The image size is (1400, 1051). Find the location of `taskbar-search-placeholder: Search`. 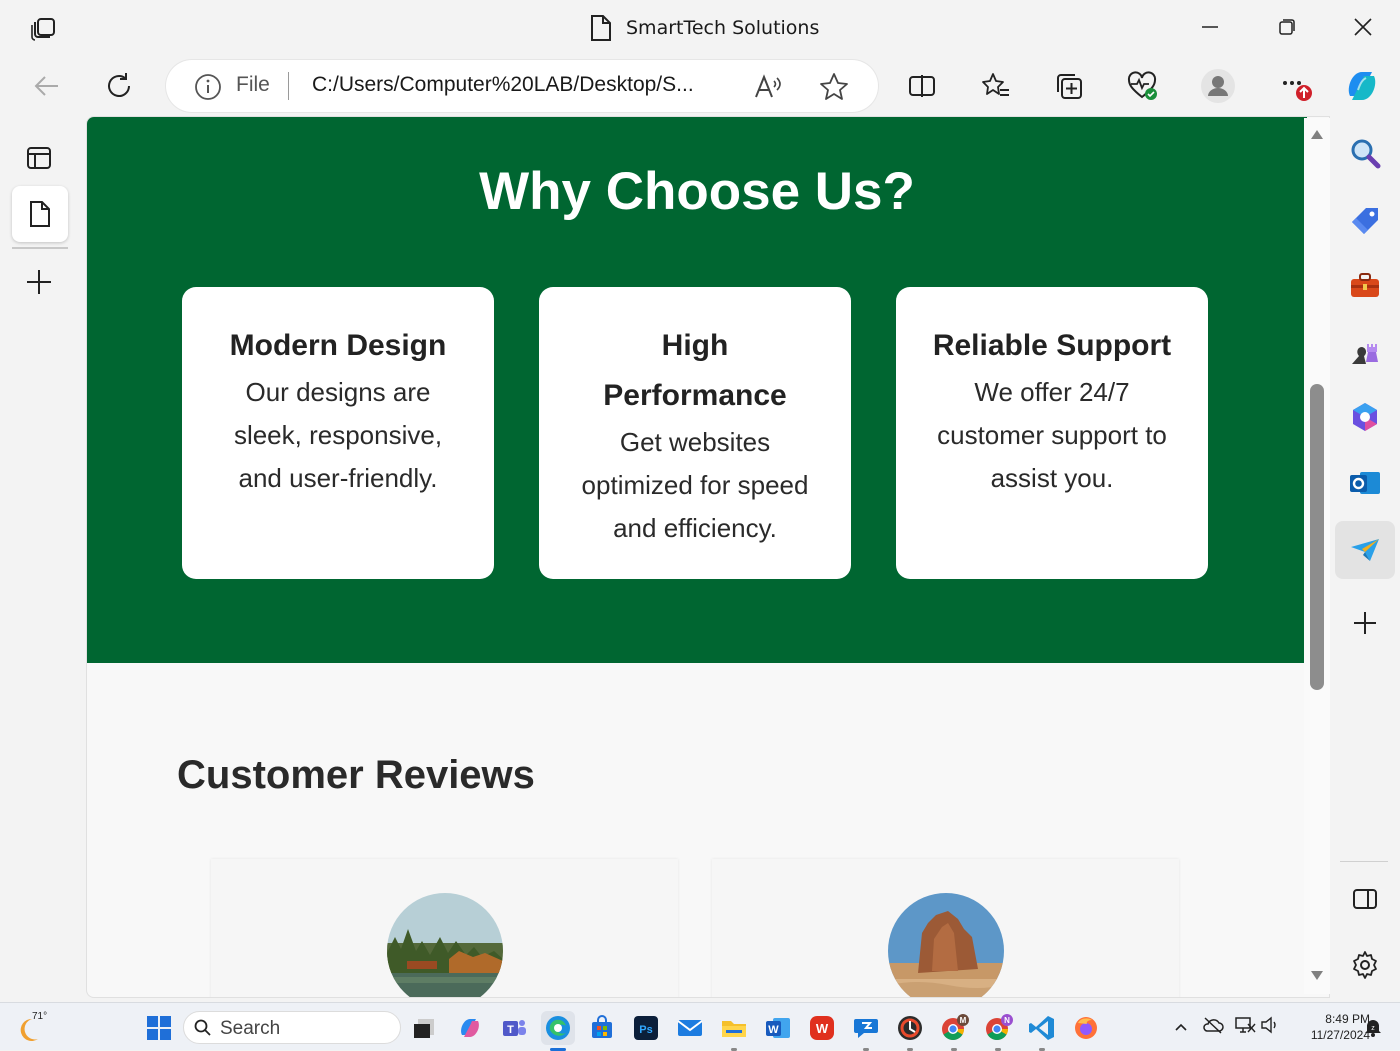

taskbar-search-placeholder: Search is located at coordinates (250, 1028).